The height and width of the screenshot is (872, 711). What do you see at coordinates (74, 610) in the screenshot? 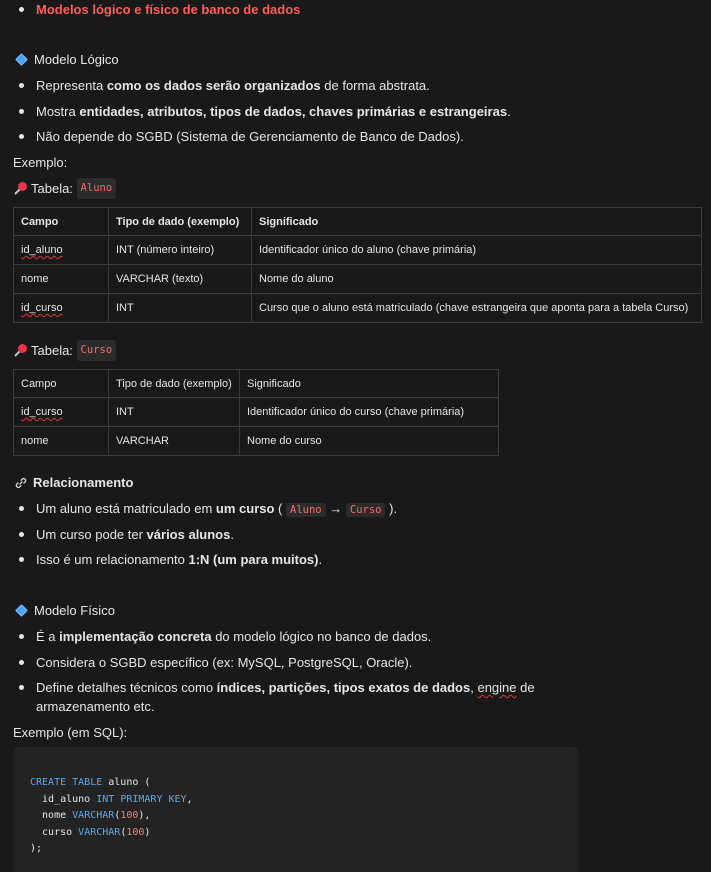
I see `physical-heading-text: Modelo Físico` at bounding box center [74, 610].